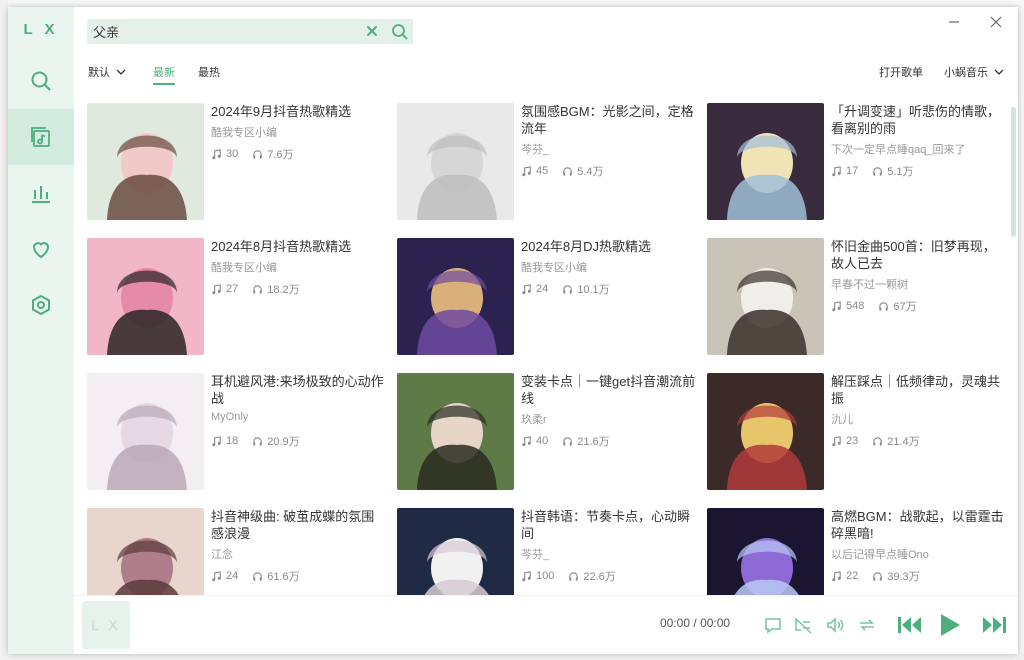  I want to click on playlist-card: 怀旧金曲500首：旧梦再现，故人已去早春不过一颗树 548 67万, so click(857, 297).